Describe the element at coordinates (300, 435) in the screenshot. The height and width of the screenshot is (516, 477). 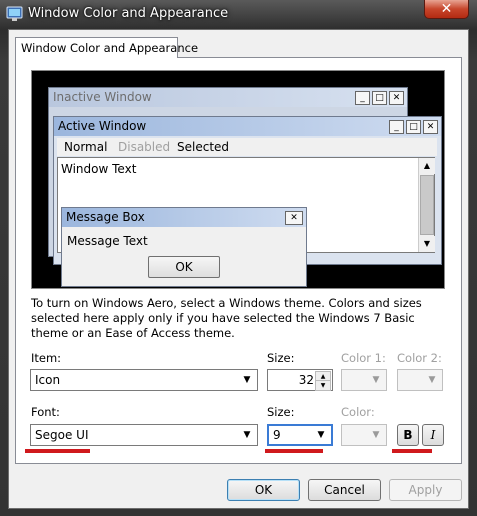
I see `font-size-select: 9 ▼` at that location.